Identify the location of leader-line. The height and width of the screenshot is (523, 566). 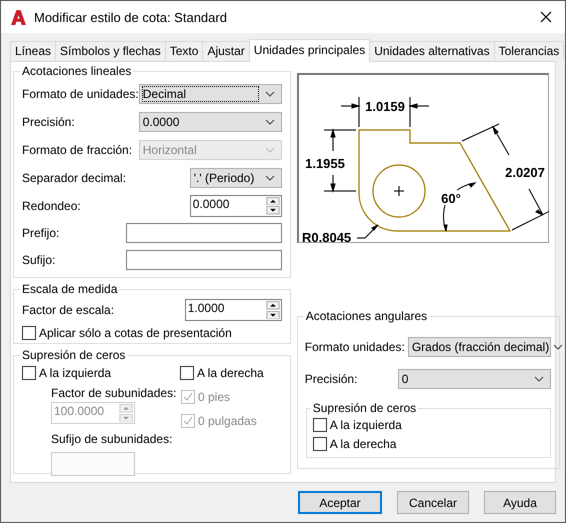
(367, 231).